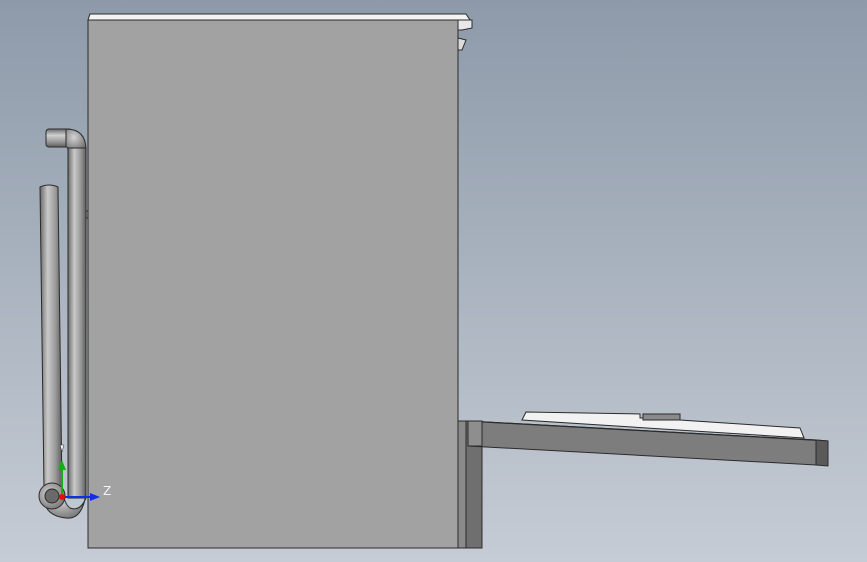  What do you see at coordinates (76, 139) in the screenshot?
I see `pipe-top-elbow` at bounding box center [76, 139].